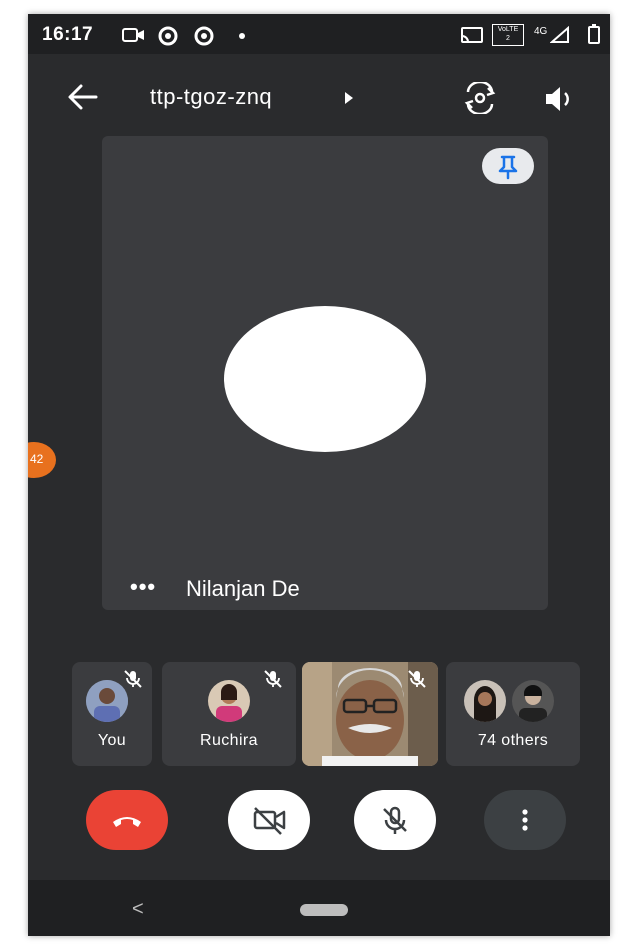 Image resolution: width=629 pixels, height=949 pixels. Describe the element at coordinates (112, 740) in the screenshot. I see `participant-label: You` at that location.